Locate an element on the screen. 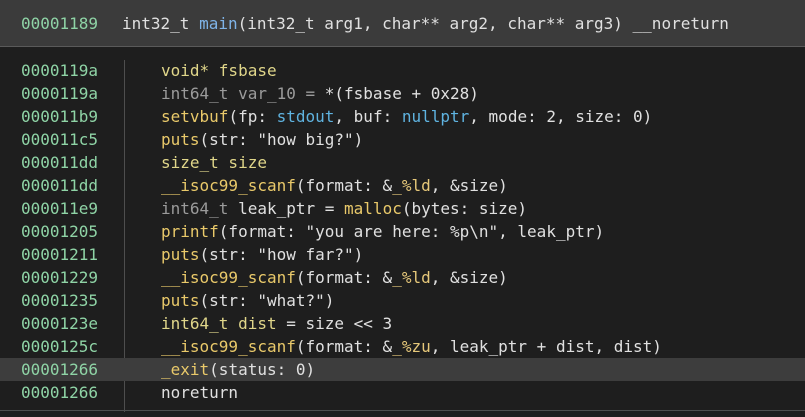 This screenshot has width=805, height=417. code-line: 00001211 puts(str: "how far?") is located at coordinates (402, 254).